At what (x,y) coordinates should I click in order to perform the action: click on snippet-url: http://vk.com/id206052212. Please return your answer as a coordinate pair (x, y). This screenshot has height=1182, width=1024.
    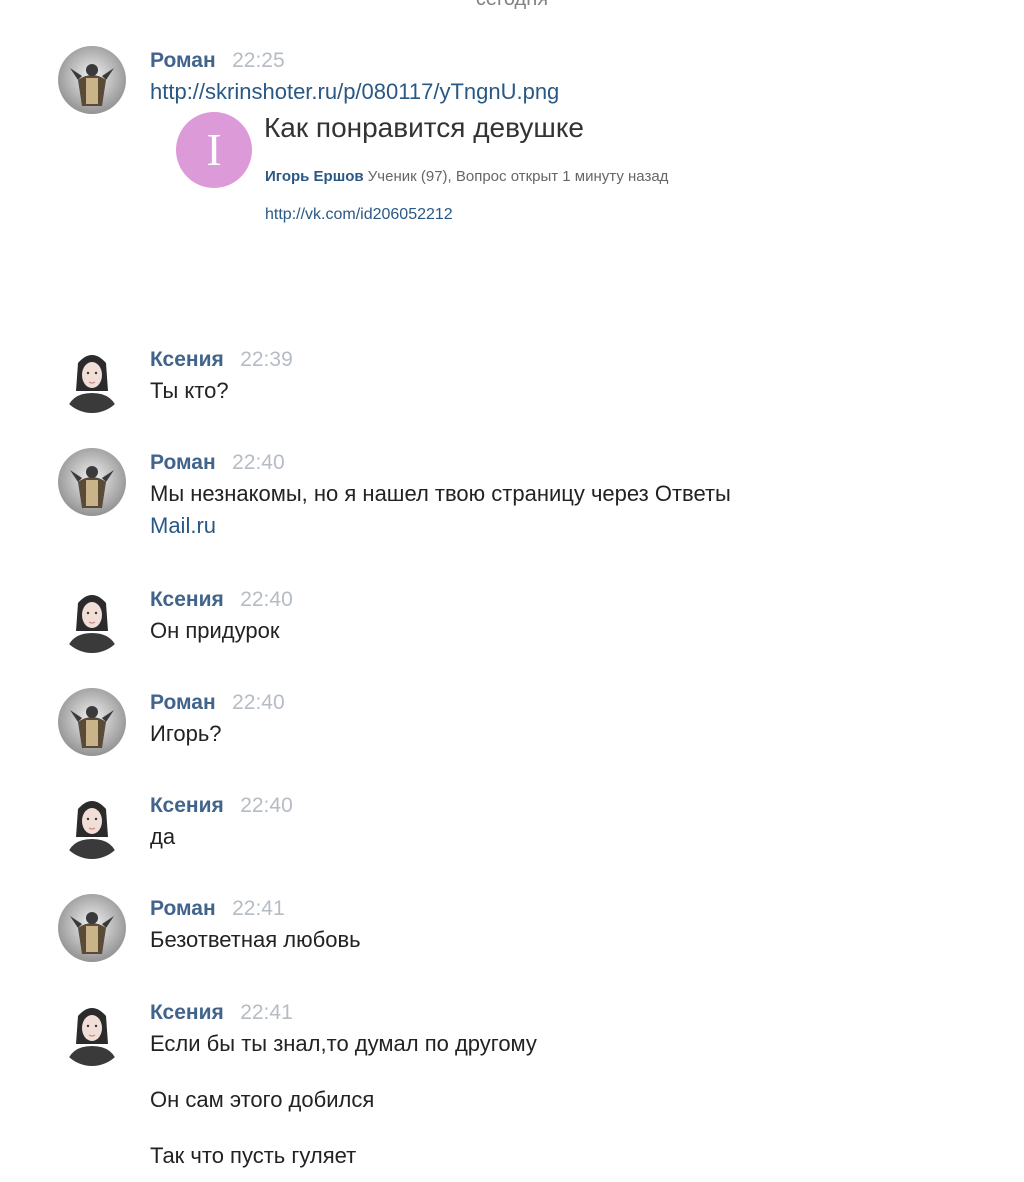
    Looking at the image, I should click on (359, 215).